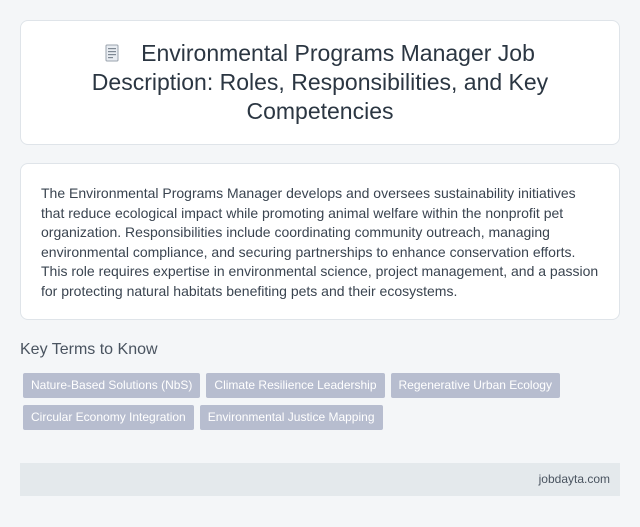  What do you see at coordinates (295, 385) in the screenshot?
I see `term-tag: Climate Resilience Leadership` at bounding box center [295, 385].